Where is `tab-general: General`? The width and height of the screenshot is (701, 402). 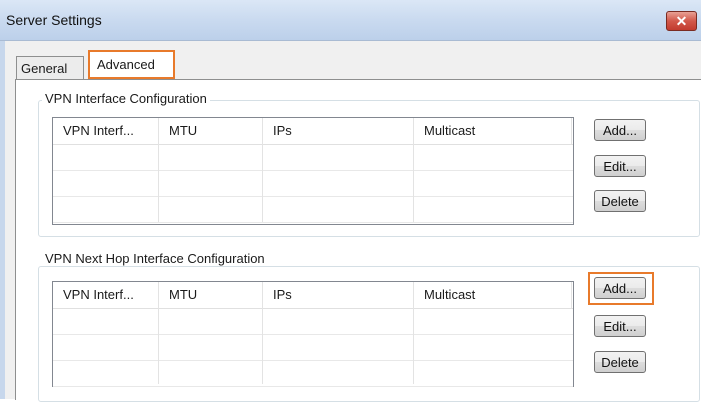
tab-general: General is located at coordinates (50, 67).